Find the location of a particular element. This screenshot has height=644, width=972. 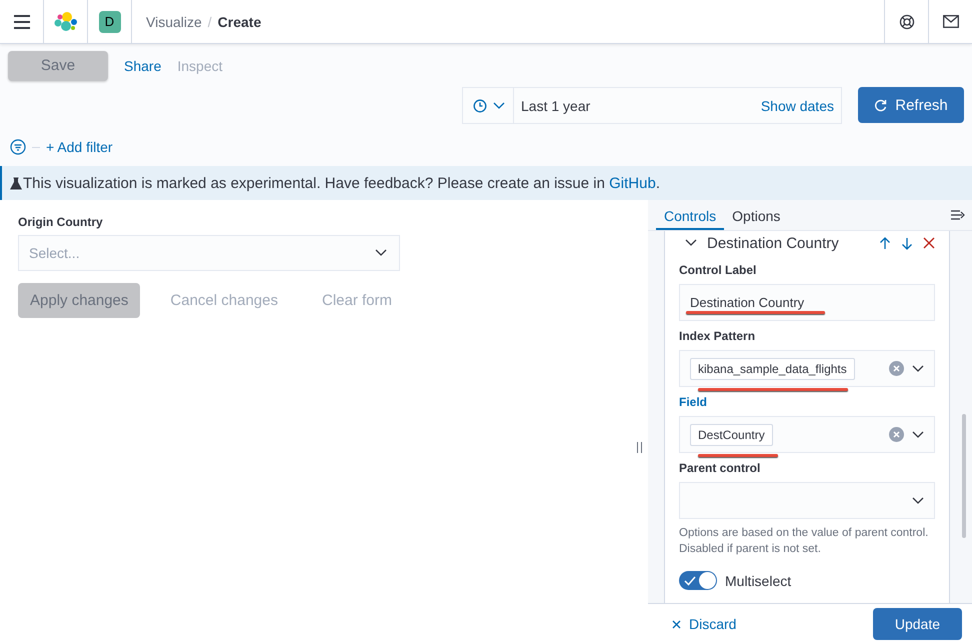

breadcrumb: Visualize is located at coordinates (174, 22).